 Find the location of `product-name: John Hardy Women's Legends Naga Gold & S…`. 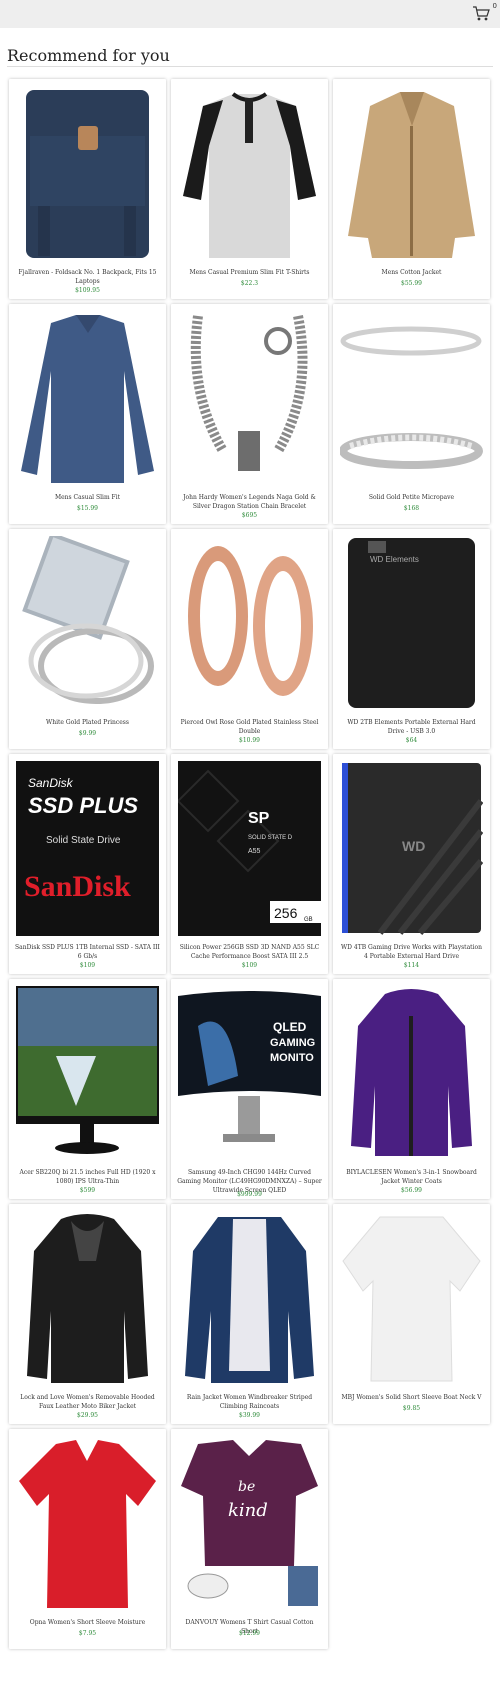

product-name: John Hardy Women's Legends Naga Gold & S… is located at coordinates (249, 502).